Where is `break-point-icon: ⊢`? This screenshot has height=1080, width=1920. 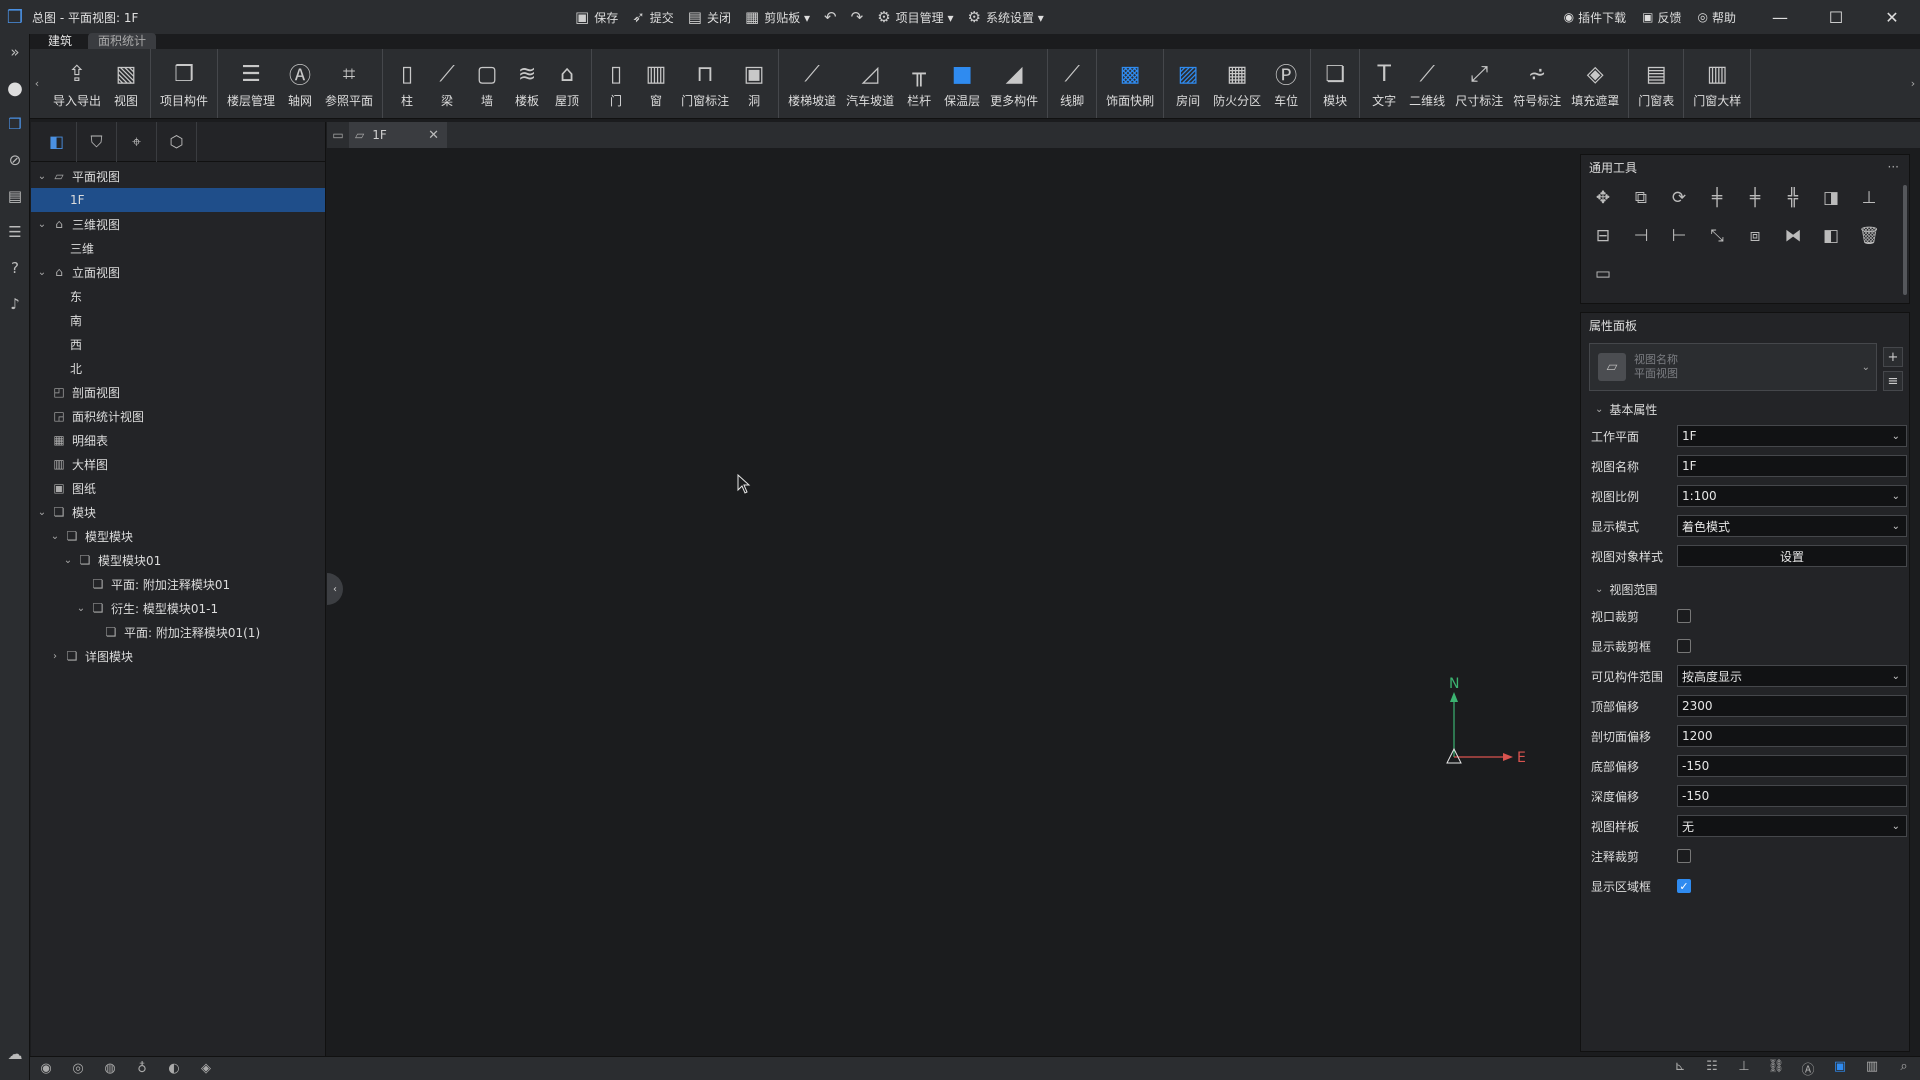
break-point-icon: ⊢ is located at coordinates (1679, 236).